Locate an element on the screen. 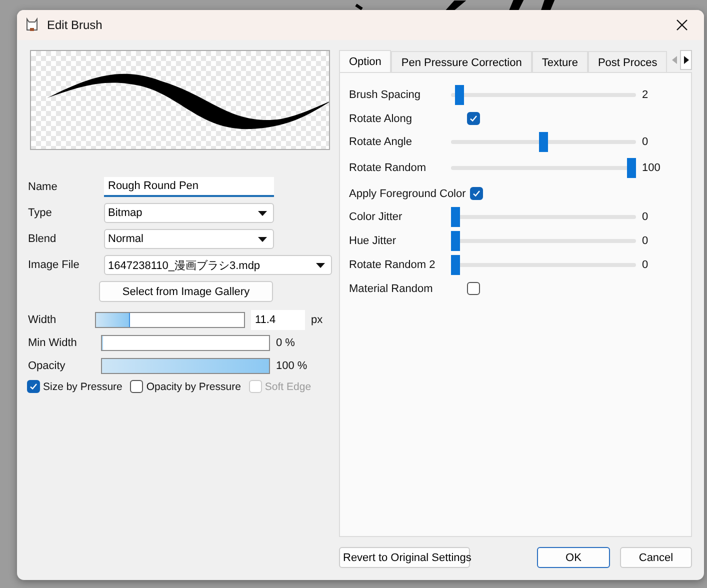 The height and width of the screenshot is (588, 707). setting-label: Hue Jitter is located at coordinates (373, 241).